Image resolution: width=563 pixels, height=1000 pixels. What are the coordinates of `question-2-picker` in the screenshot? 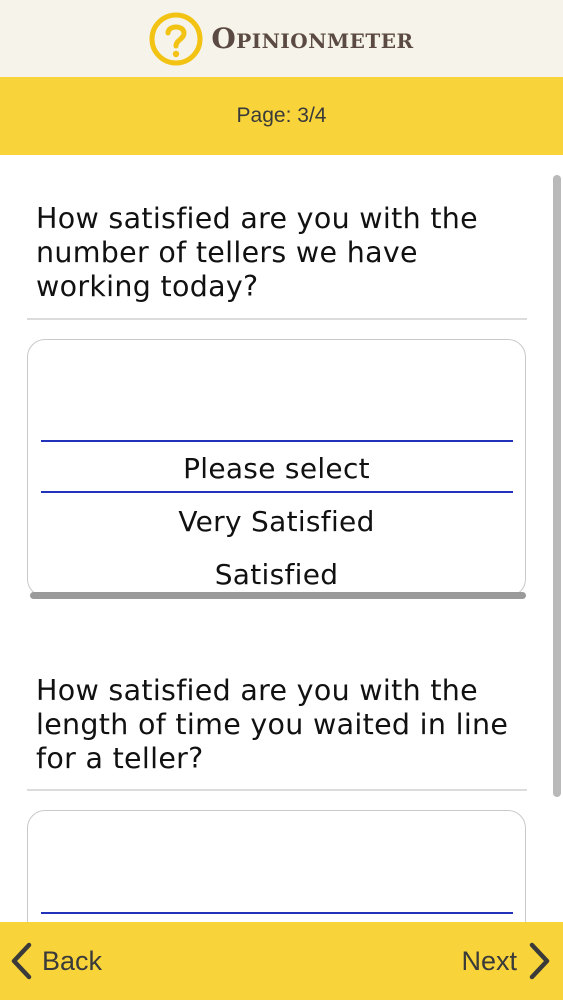 It's located at (276, 866).